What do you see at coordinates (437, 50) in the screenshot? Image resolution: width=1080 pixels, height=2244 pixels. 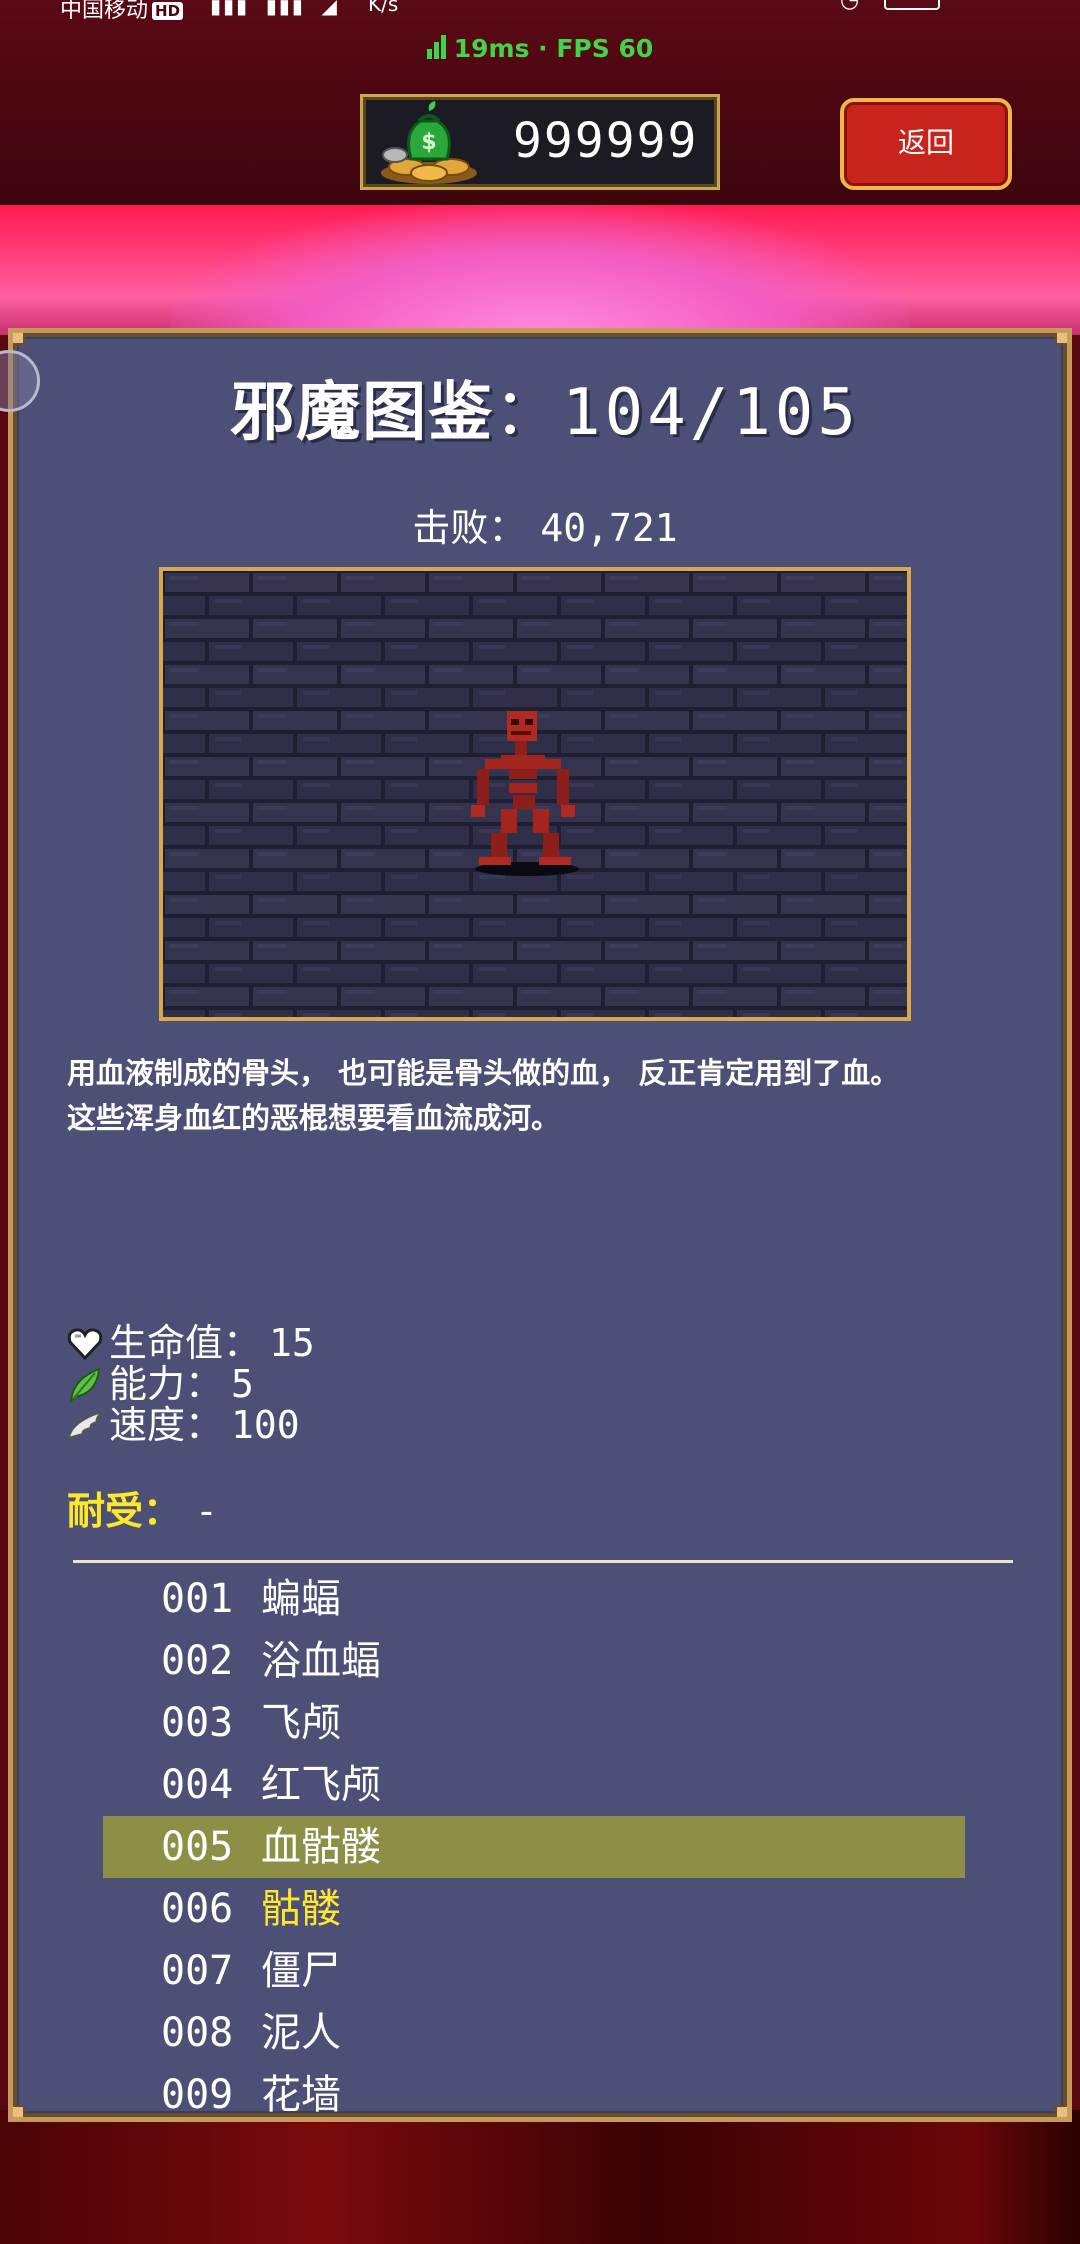 I see `network-signal-icon` at bounding box center [437, 50].